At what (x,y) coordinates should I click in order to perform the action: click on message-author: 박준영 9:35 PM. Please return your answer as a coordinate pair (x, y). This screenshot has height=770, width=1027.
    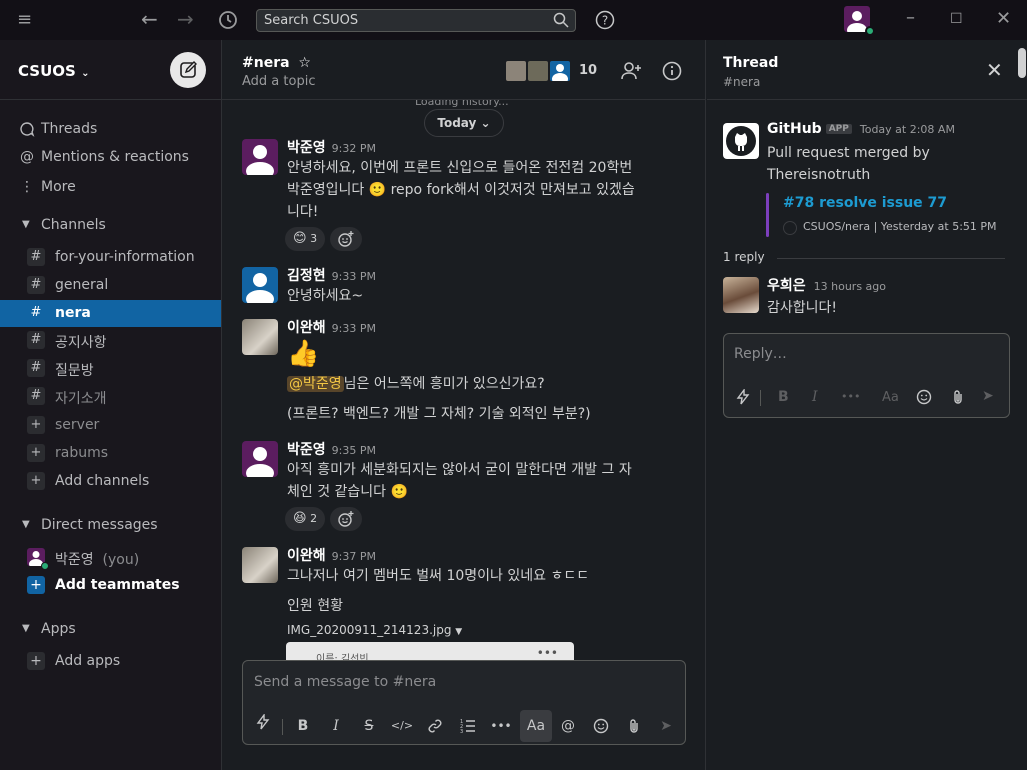
    Looking at the image, I should click on (331, 449).